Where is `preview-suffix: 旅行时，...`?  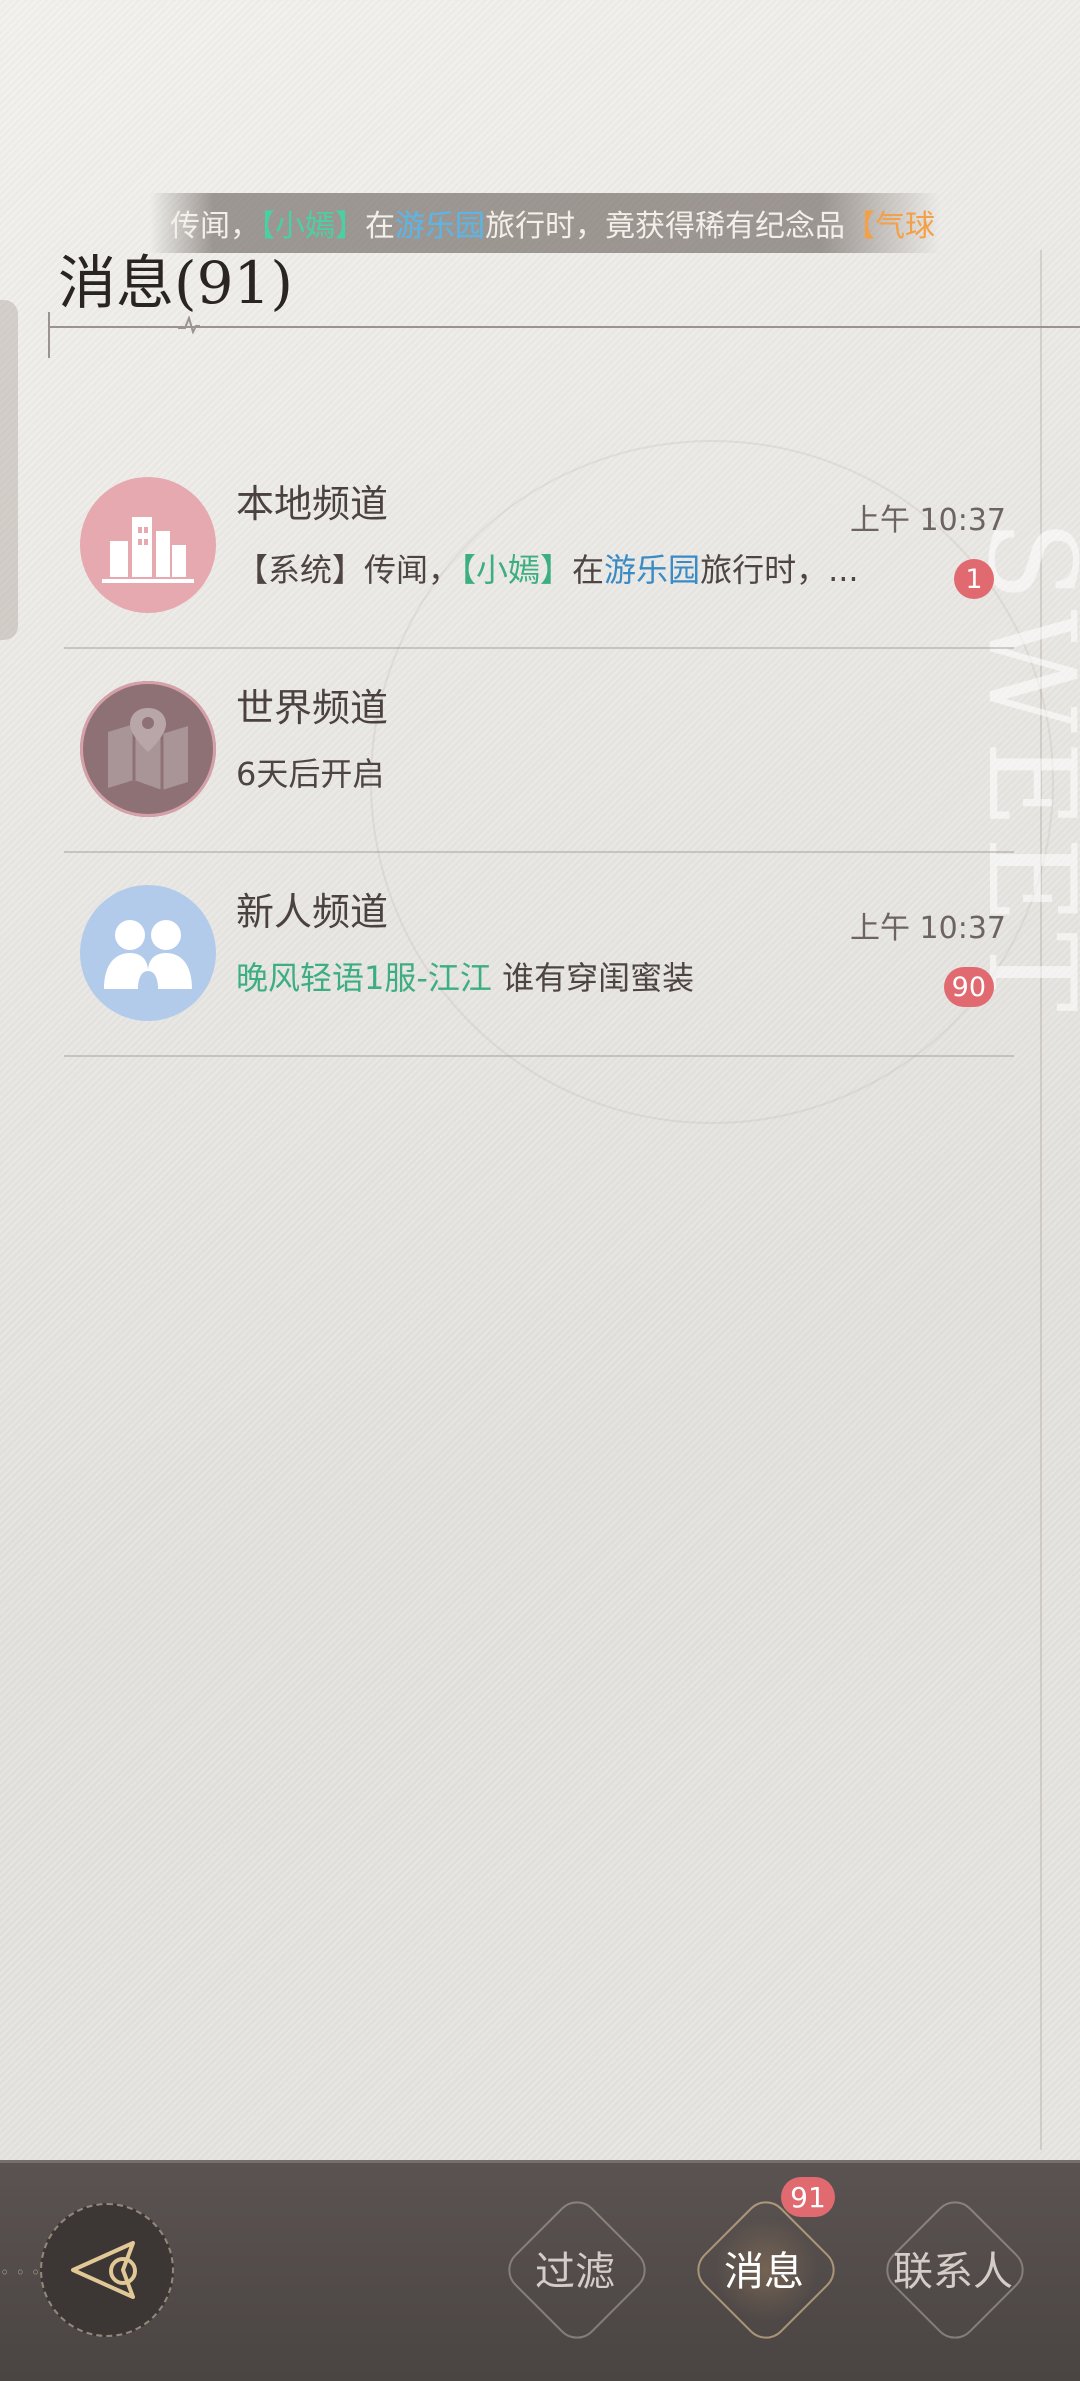 preview-suffix: 旅行时，... is located at coordinates (779, 570).